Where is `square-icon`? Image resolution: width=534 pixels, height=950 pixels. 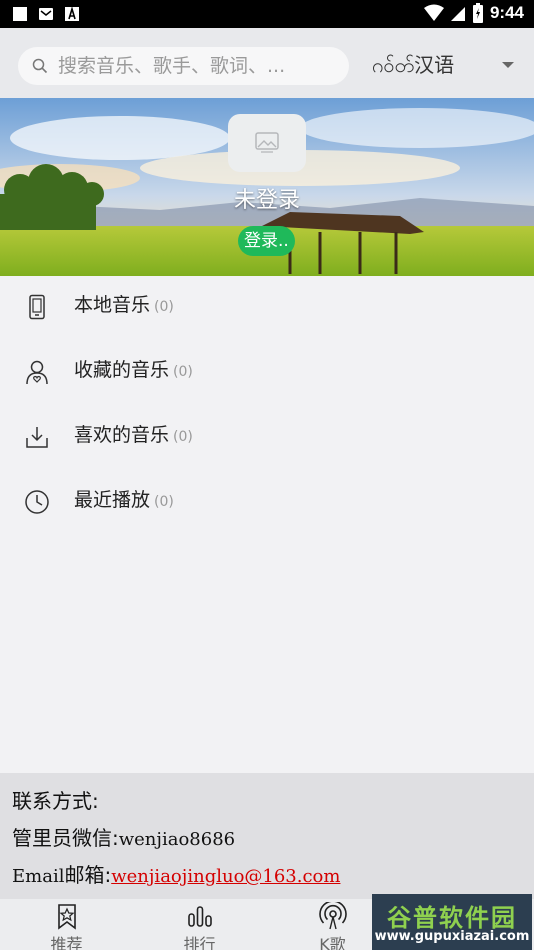 square-icon is located at coordinates (20, 14).